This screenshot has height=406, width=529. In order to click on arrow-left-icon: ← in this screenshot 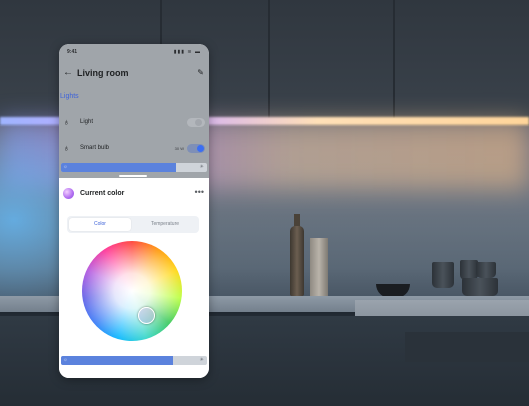, I will do `click(68, 73)`.